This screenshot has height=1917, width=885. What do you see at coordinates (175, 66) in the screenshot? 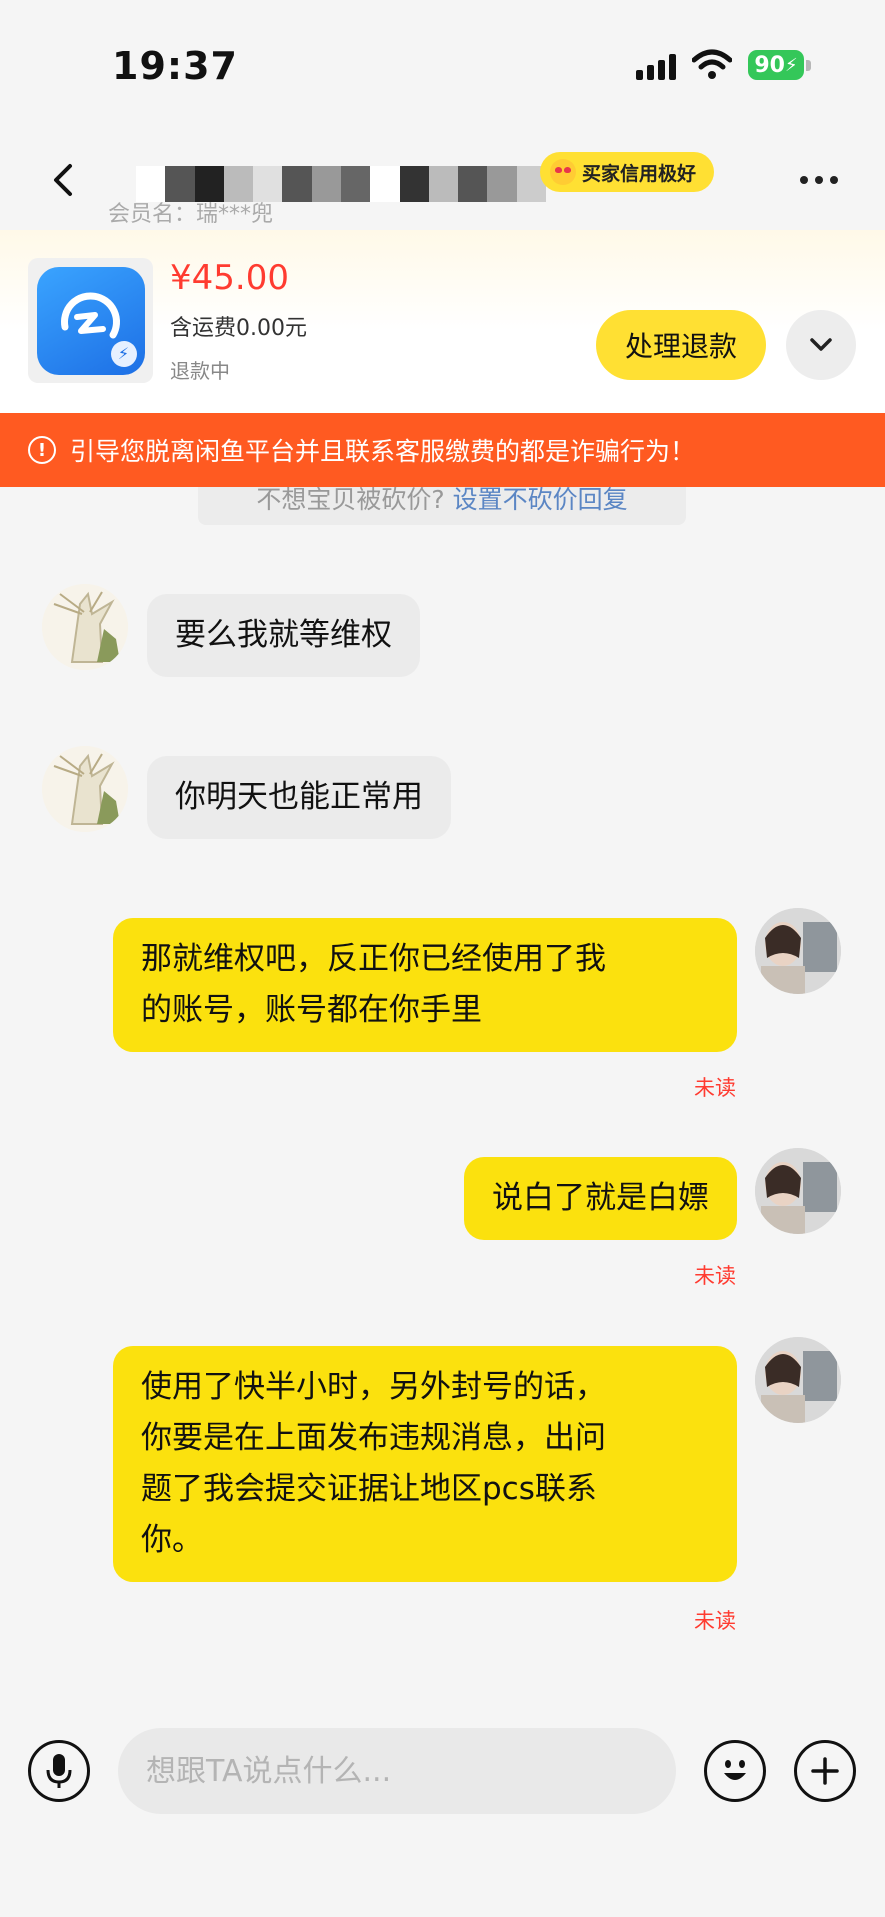
I see `status-time: 19:37` at bounding box center [175, 66].